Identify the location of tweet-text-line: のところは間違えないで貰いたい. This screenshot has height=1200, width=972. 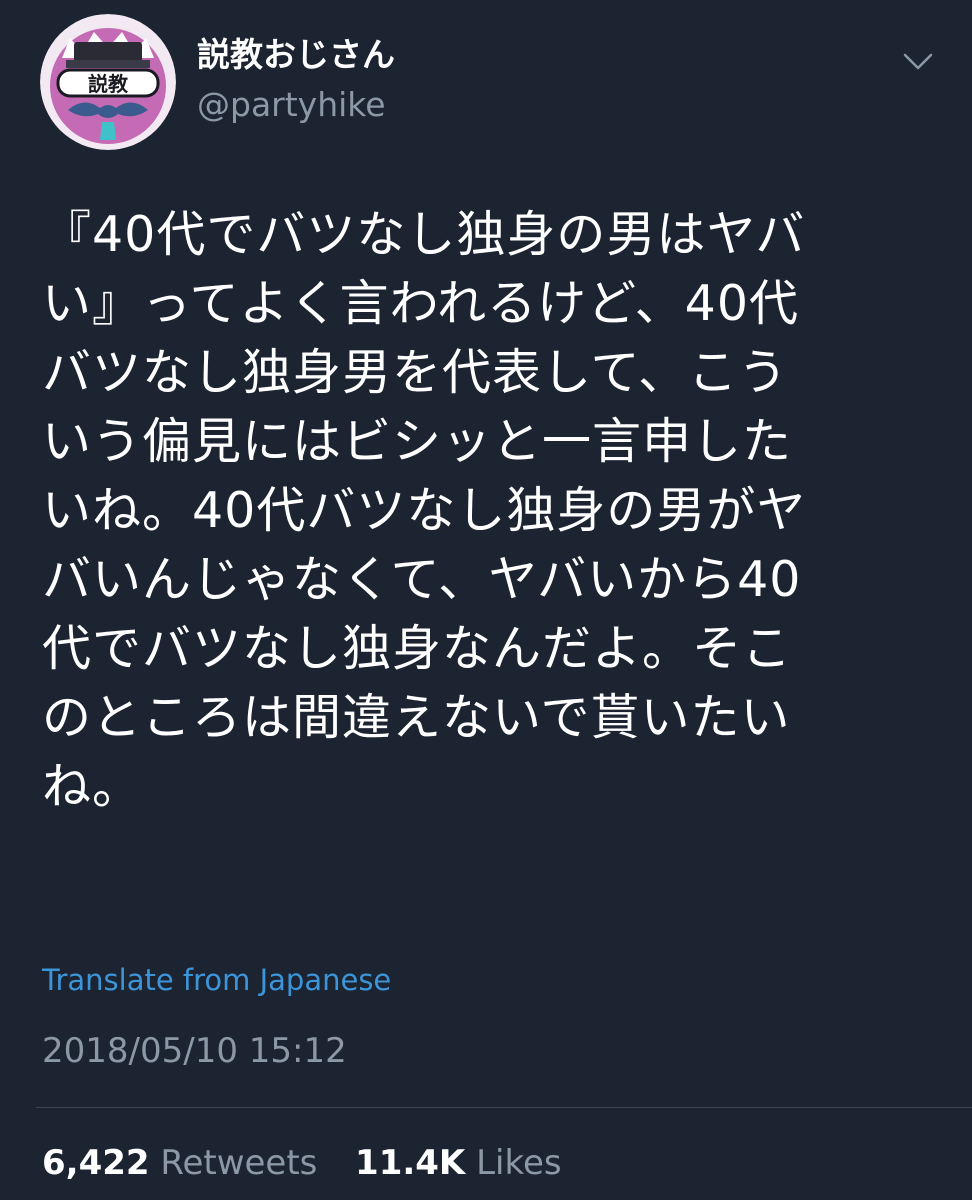
(416, 717).